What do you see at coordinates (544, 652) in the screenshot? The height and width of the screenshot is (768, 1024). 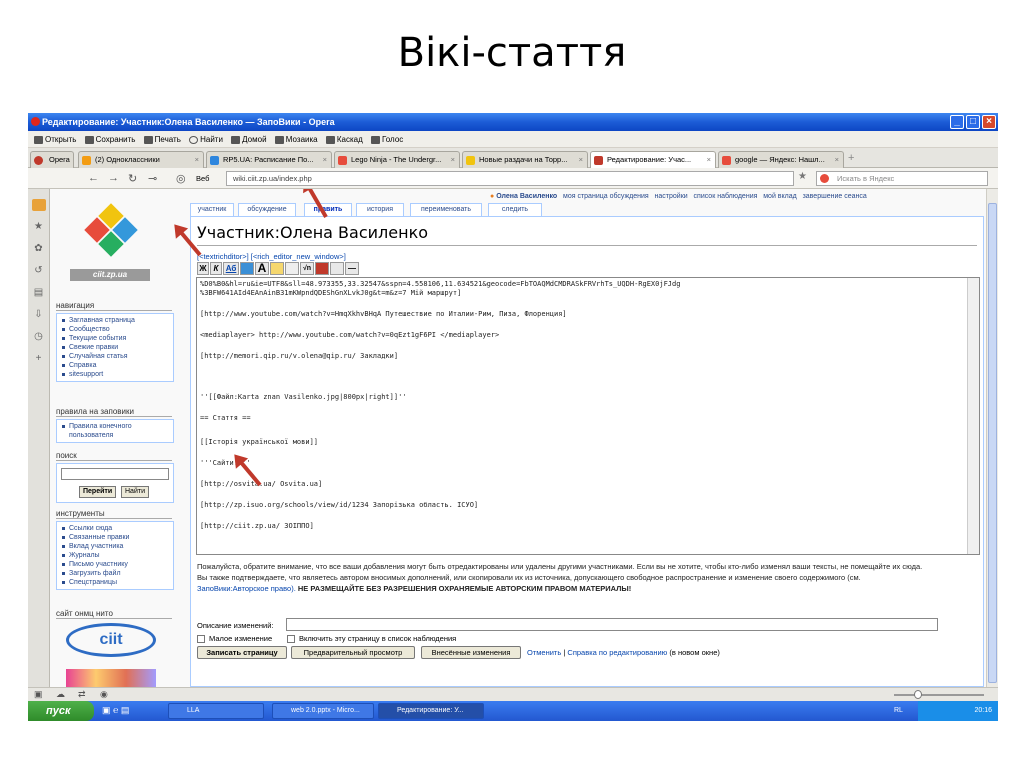 I see `cancel-link: Отменить` at bounding box center [544, 652].